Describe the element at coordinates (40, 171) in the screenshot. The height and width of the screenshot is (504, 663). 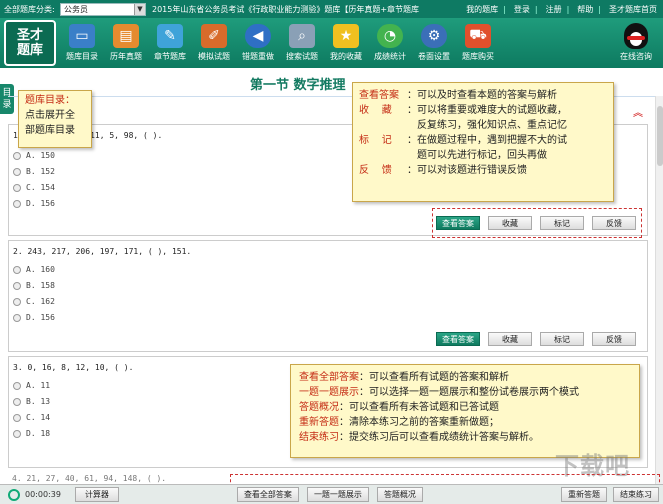
I see `option-label: B. 152` at that location.